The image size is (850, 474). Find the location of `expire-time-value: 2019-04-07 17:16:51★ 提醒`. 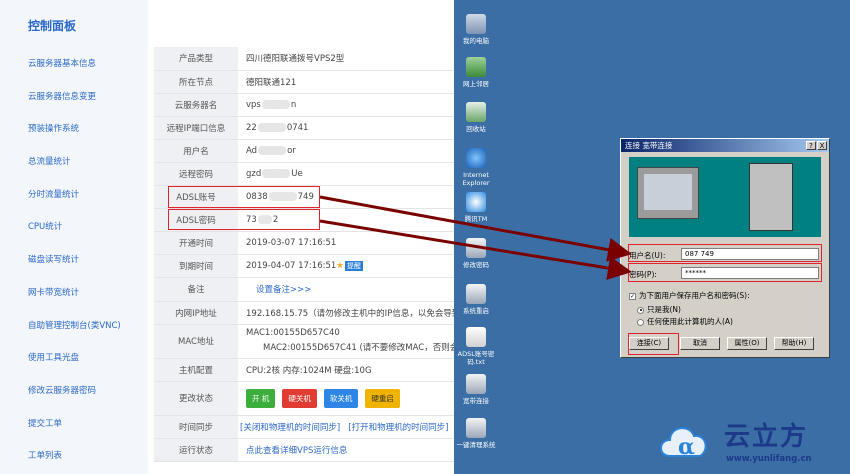

expire-time-value: 2019-04-07 17:16:51★ 提醒 is located at coordinates (346, 266).